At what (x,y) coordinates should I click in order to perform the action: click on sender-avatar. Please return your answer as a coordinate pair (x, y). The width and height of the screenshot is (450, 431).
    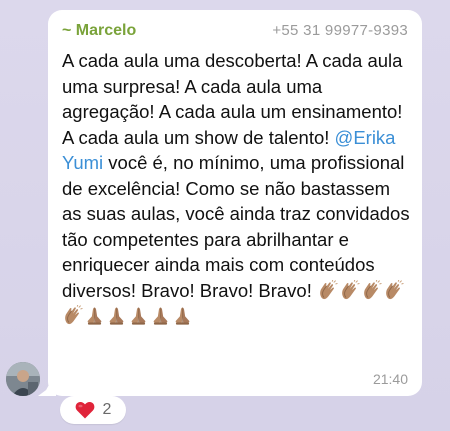
    Looking at the image, I should click on (23, 379).